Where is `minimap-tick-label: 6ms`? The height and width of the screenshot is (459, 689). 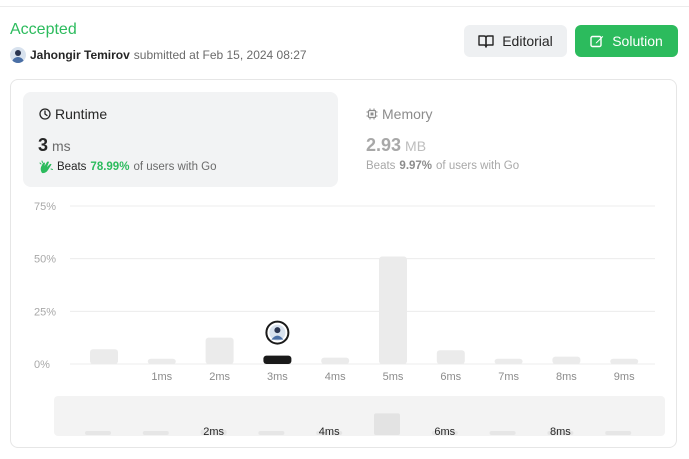 minimap-tick-label: 6ms is located at coordinates (444, 432).